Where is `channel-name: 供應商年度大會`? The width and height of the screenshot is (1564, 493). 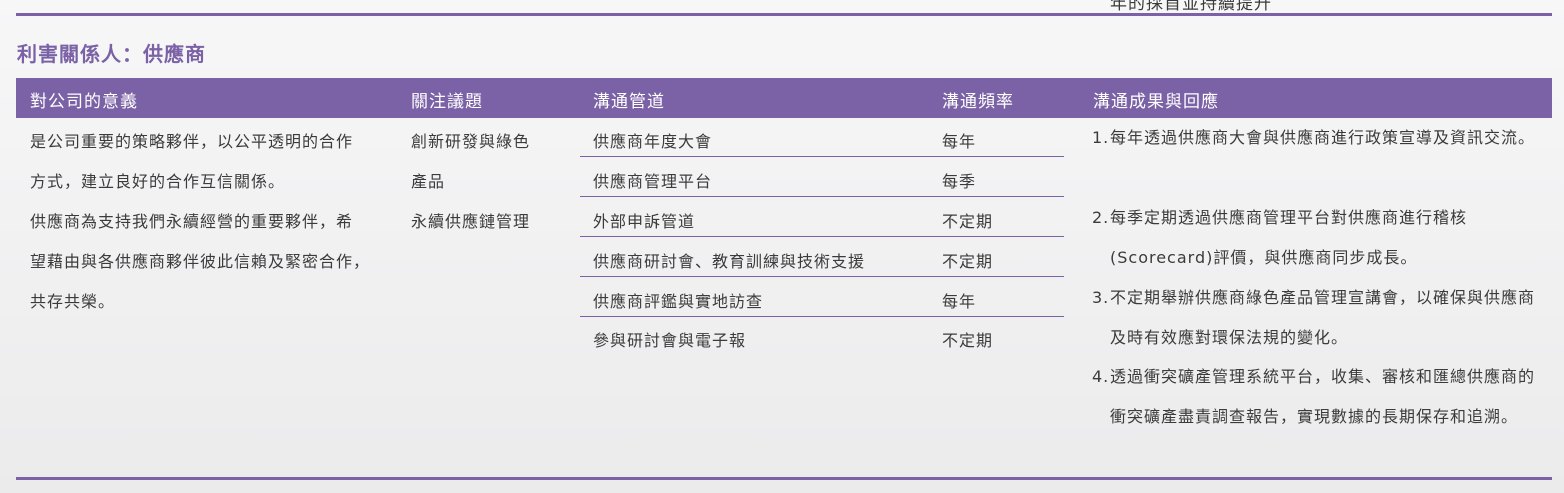 channel-name: 供應商年度大會 is located at coordinates (653, 141).